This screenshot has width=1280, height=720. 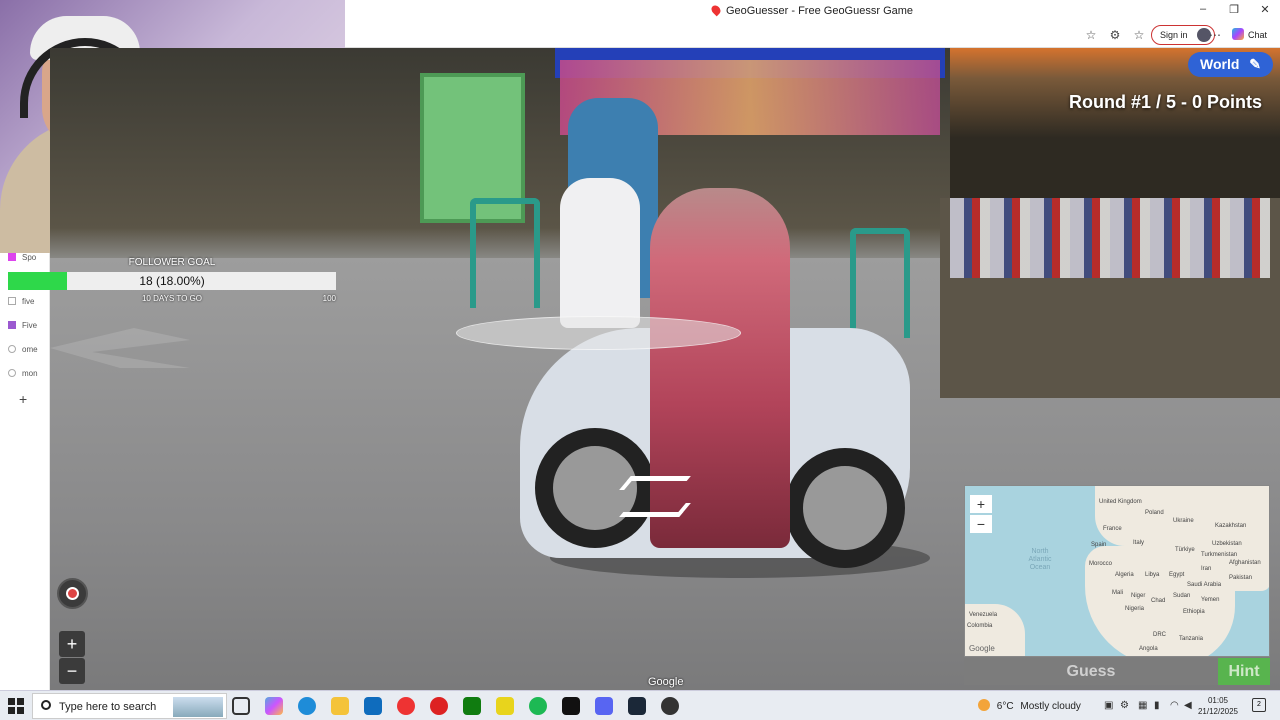 I want to click on map-label: Ethiopia, so click(x=1194, y=612).